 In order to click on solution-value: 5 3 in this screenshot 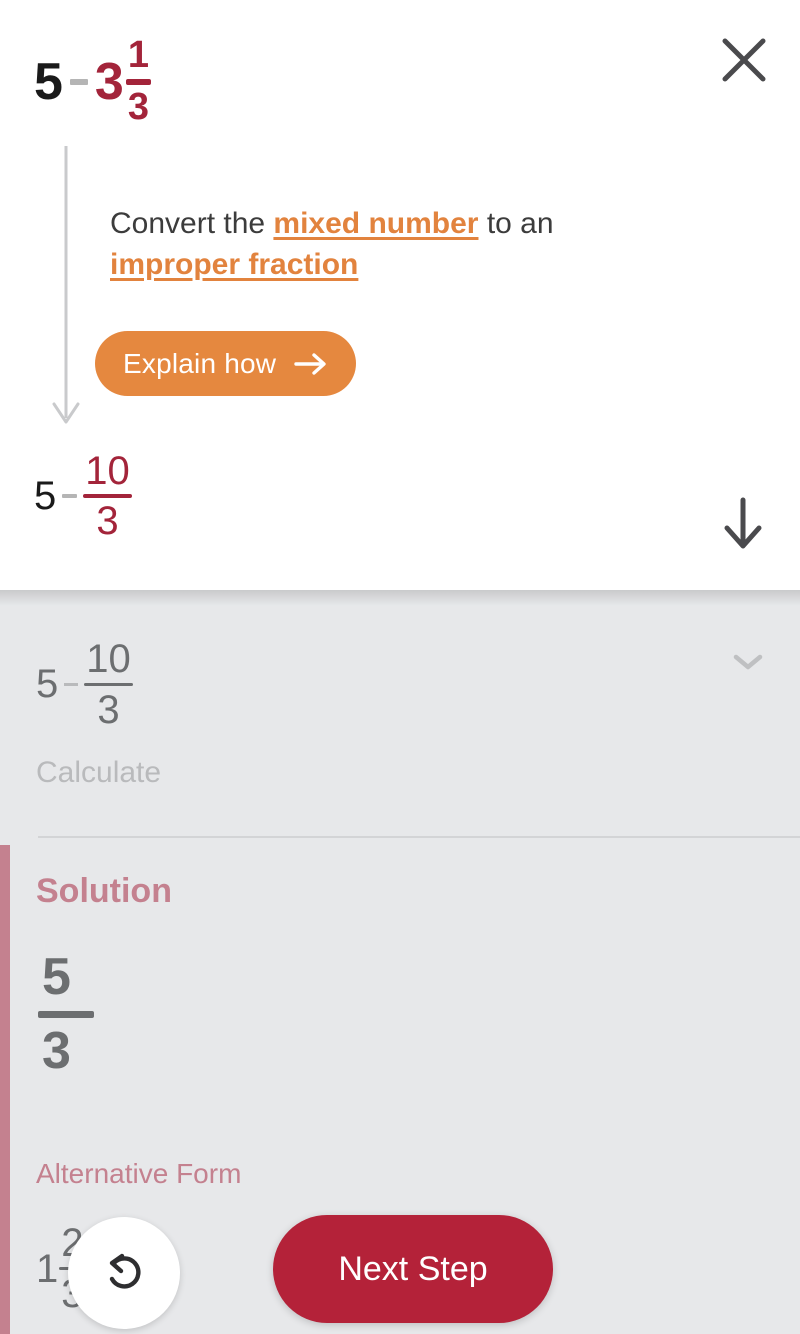, I will do `click(66, 1014)`.